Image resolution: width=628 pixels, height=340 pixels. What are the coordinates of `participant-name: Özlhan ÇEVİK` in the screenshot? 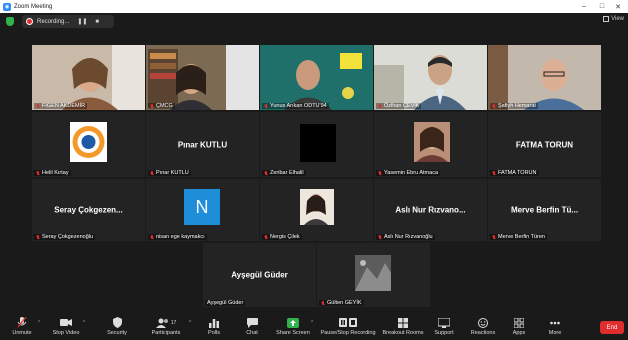 It's located at (399, 106).